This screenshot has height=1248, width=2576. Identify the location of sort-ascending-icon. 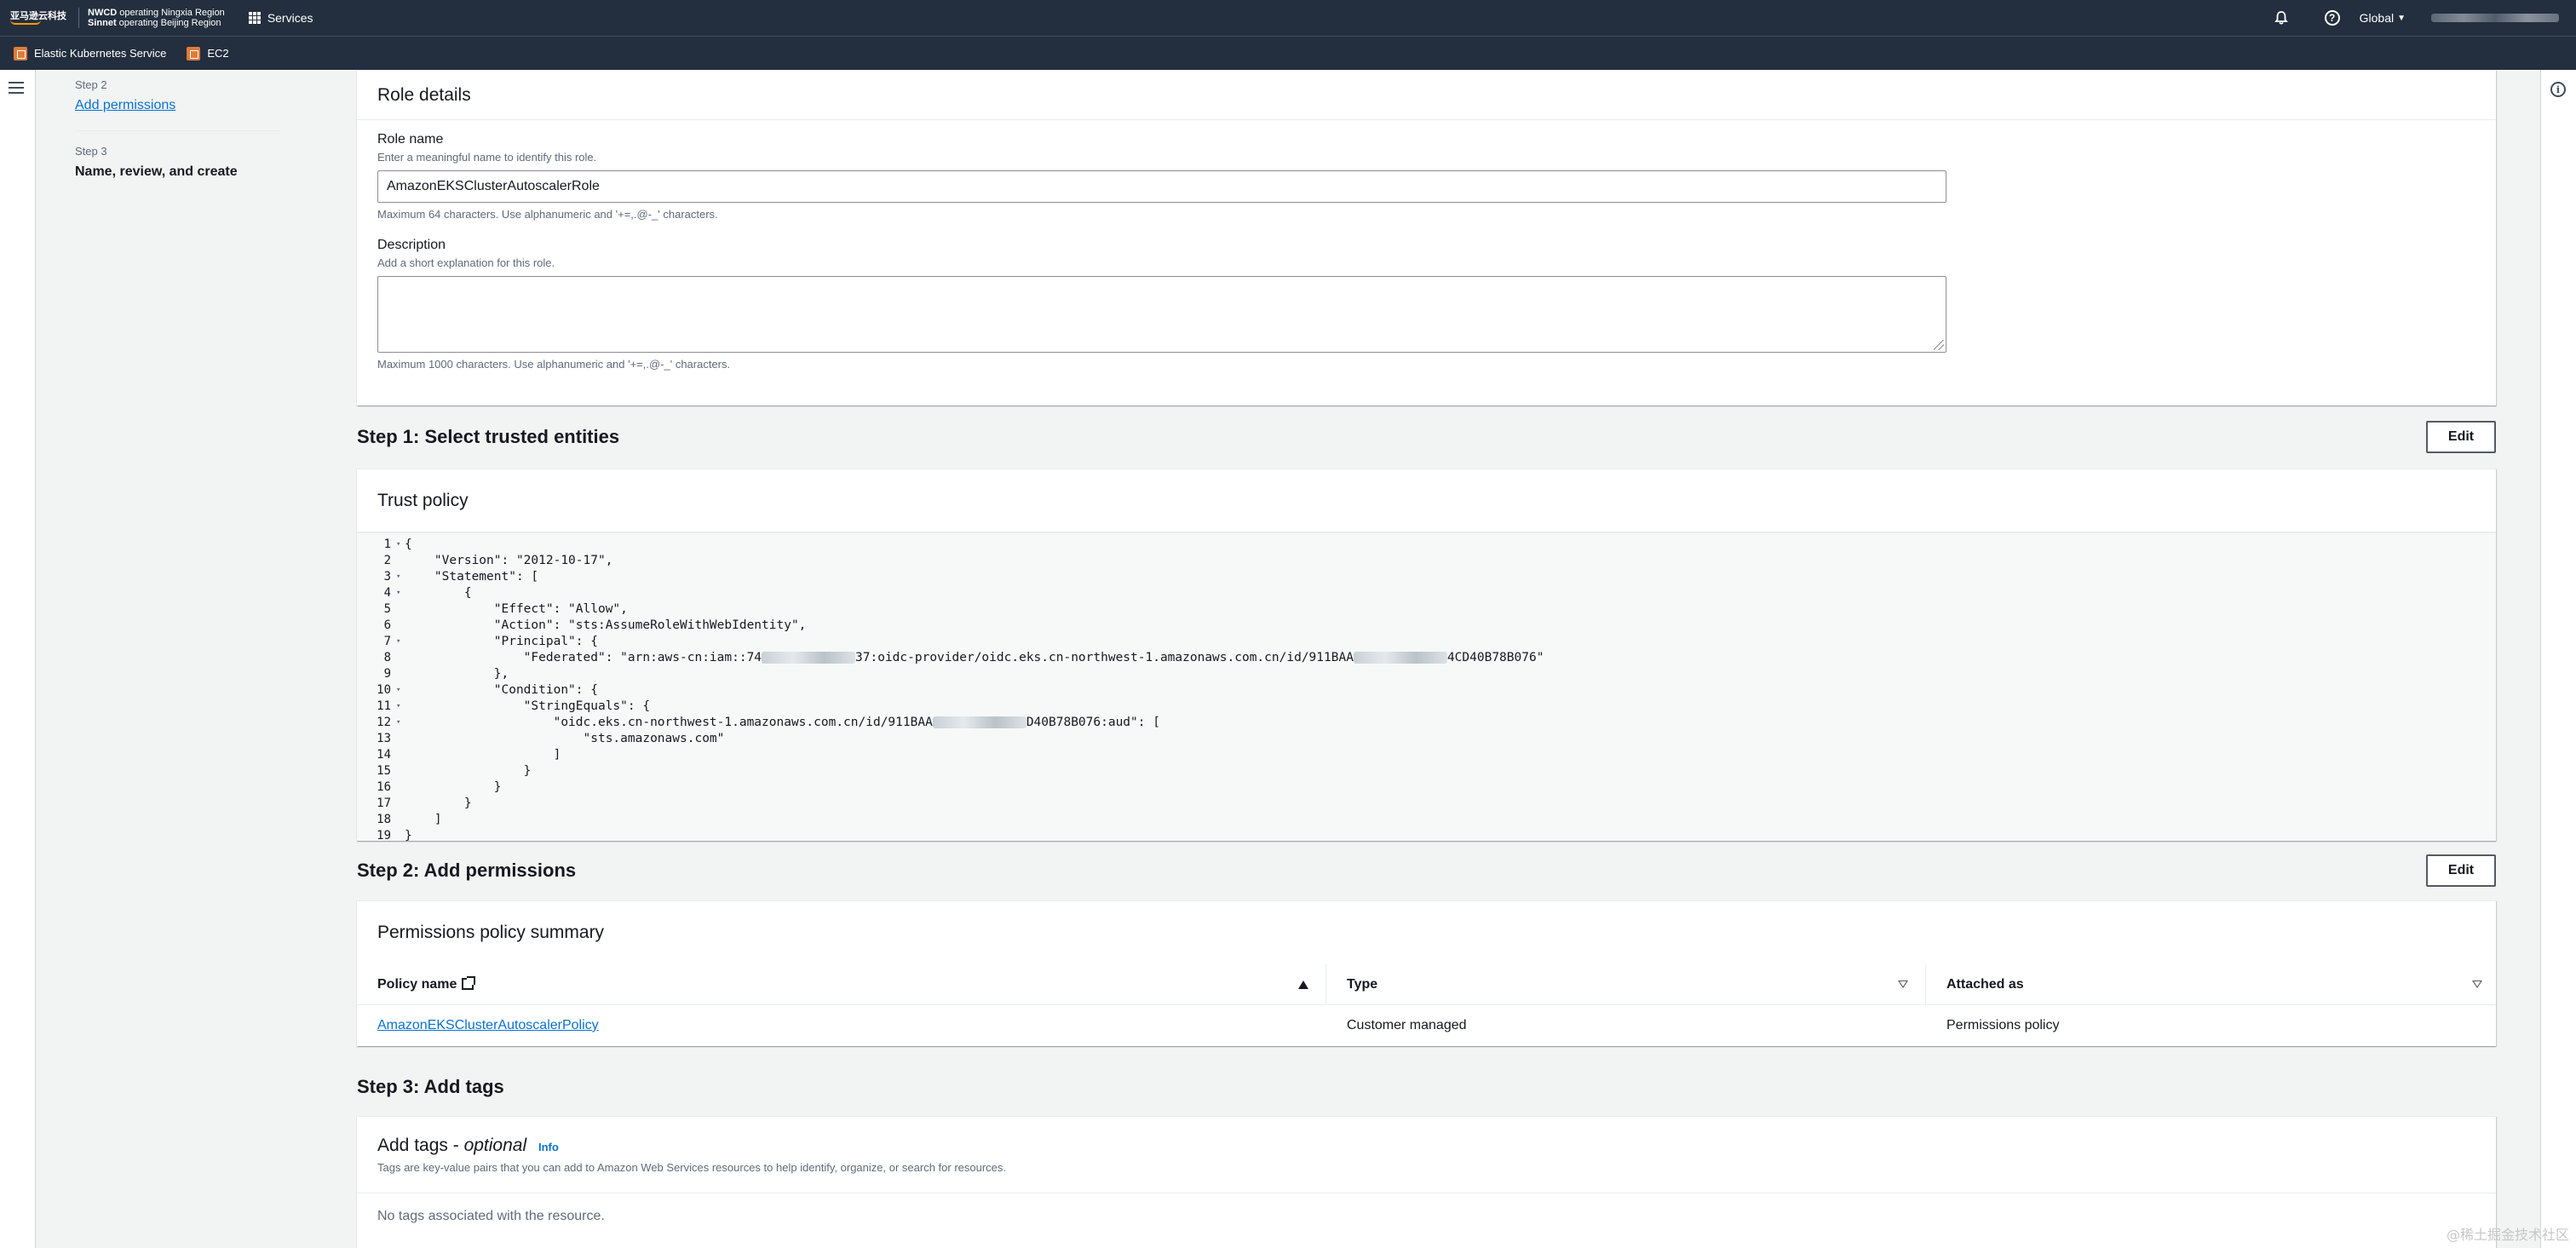
(1303, 984).